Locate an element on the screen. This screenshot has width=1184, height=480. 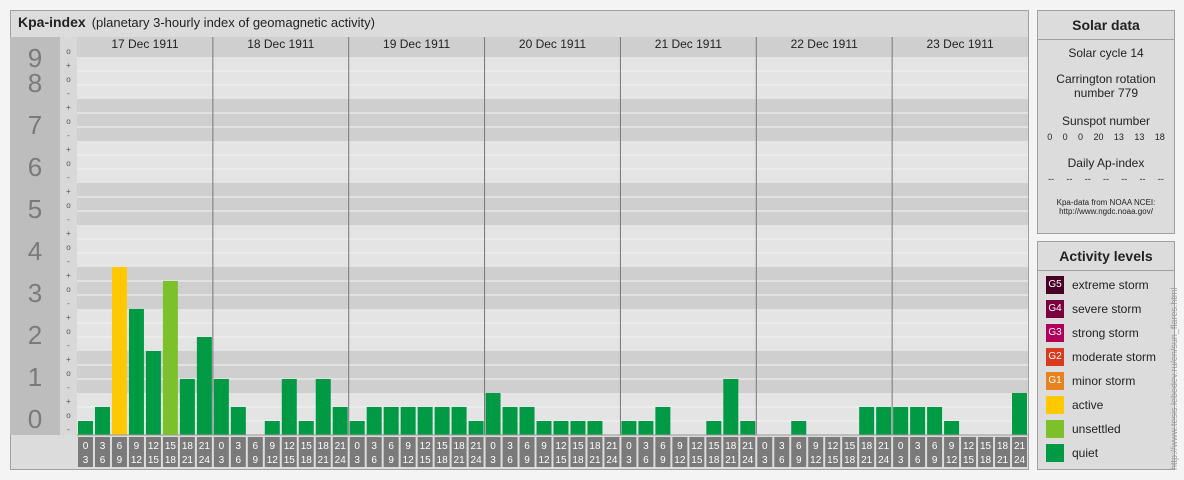
level-band is located at coordinates (552, 288).